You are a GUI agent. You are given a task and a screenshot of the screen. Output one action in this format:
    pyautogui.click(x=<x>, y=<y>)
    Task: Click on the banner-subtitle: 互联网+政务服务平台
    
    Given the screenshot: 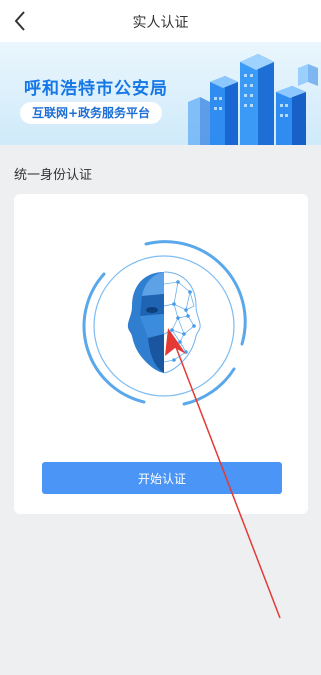 What is the action you would take?
    pyautogui.click(x=91, y=113)
    